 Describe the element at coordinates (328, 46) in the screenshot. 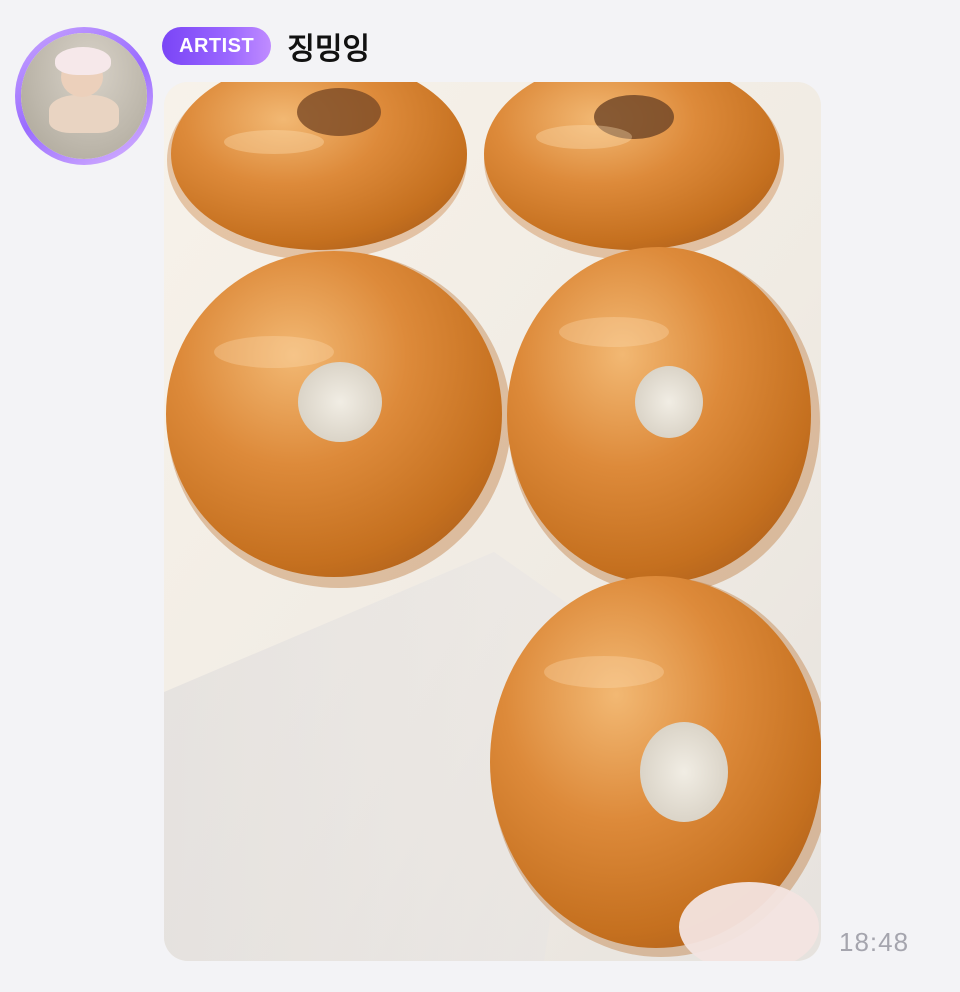

I see `sender-name: 징밍잉` at that location.